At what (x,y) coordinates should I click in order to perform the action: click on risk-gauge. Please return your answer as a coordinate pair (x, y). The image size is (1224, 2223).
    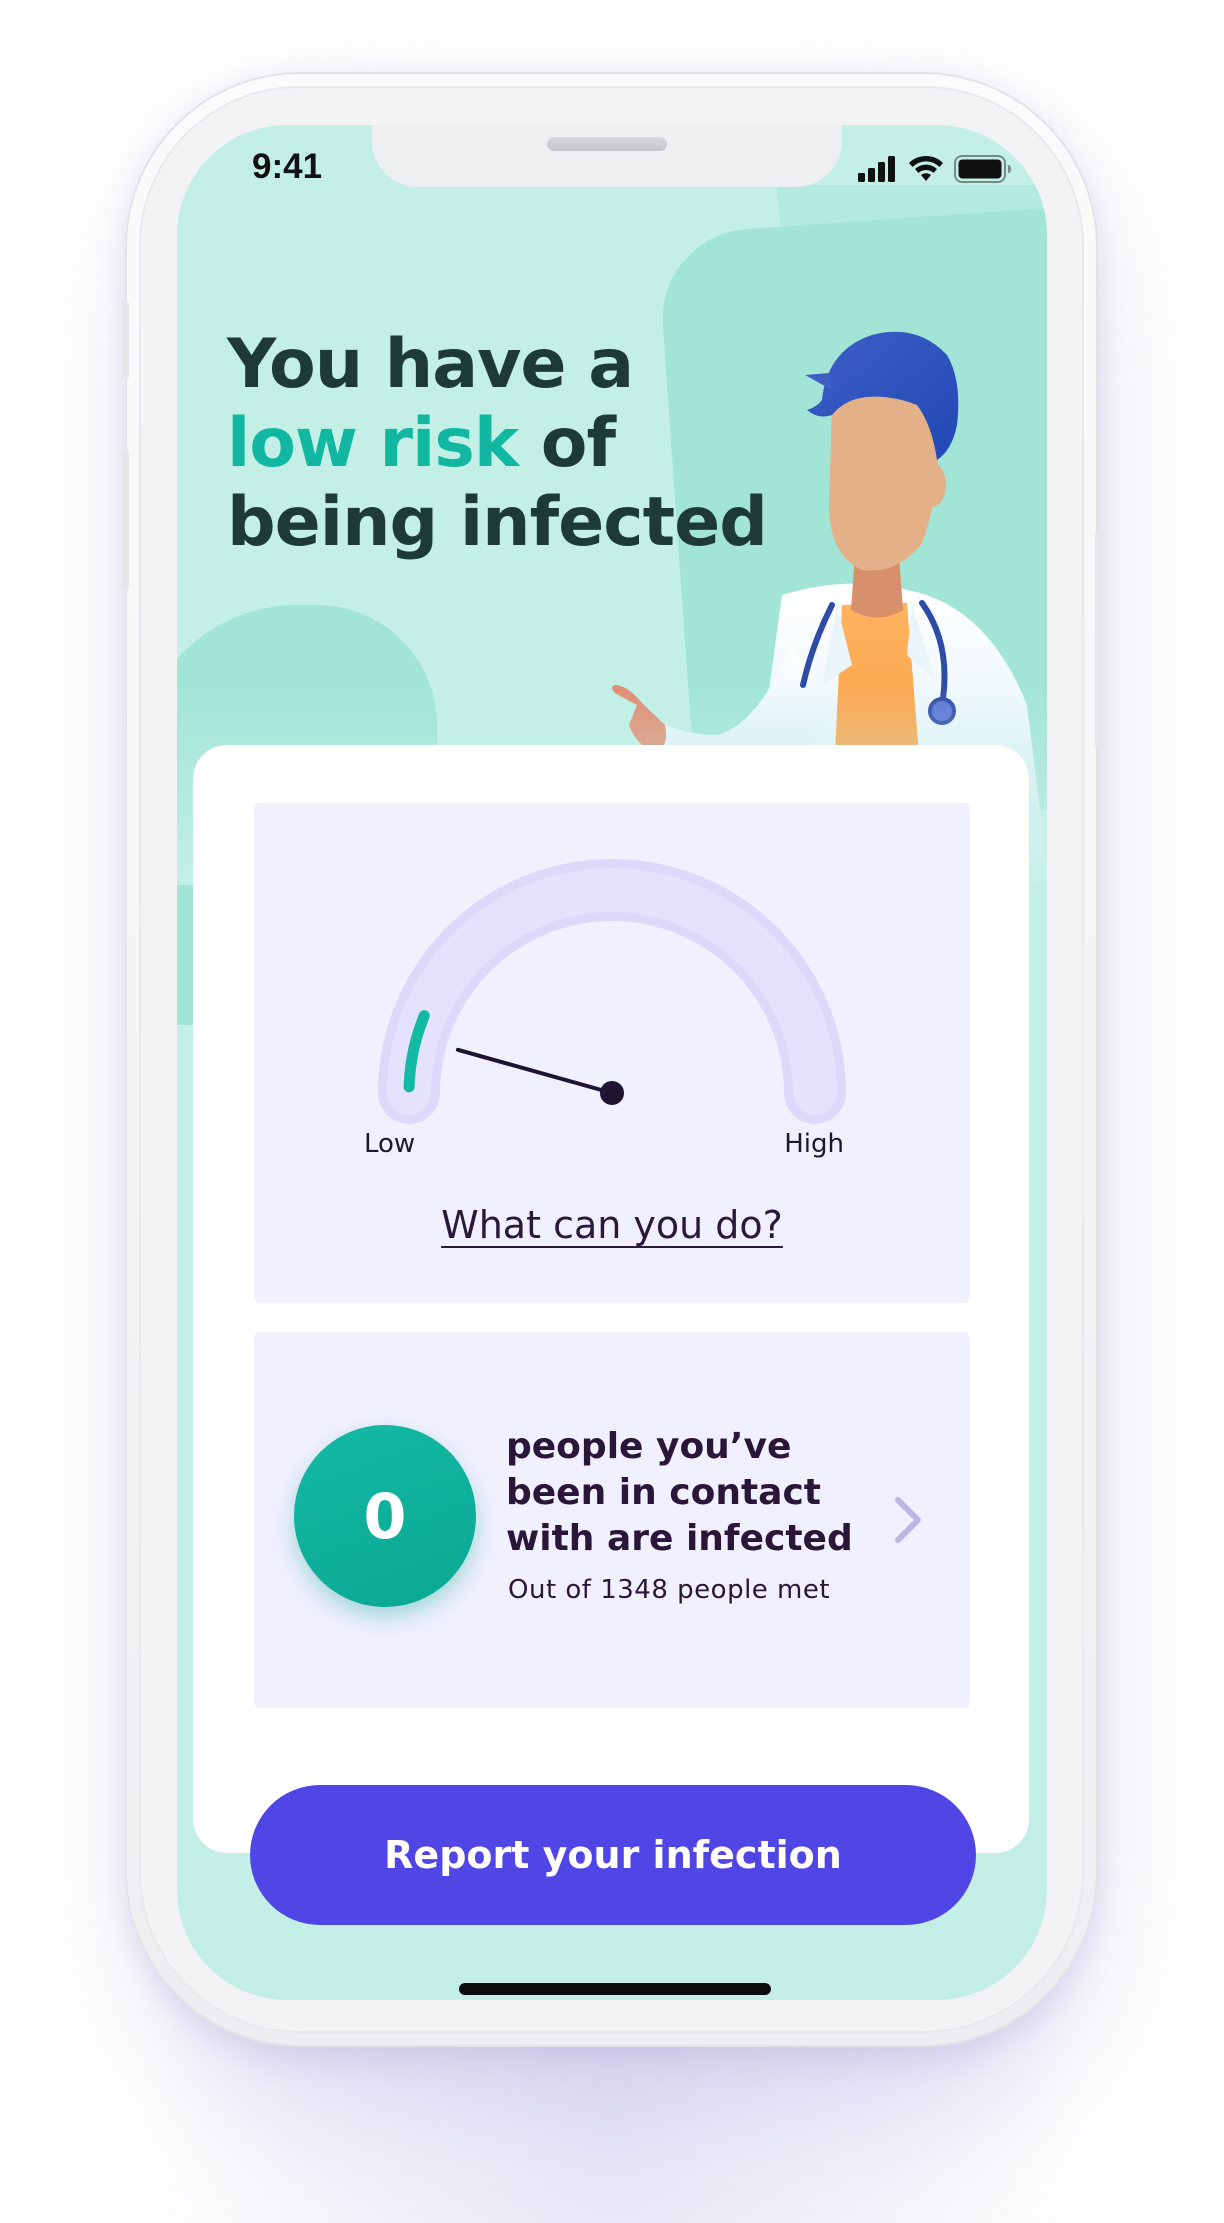
    Looking at the image, I should click on (612, 991).